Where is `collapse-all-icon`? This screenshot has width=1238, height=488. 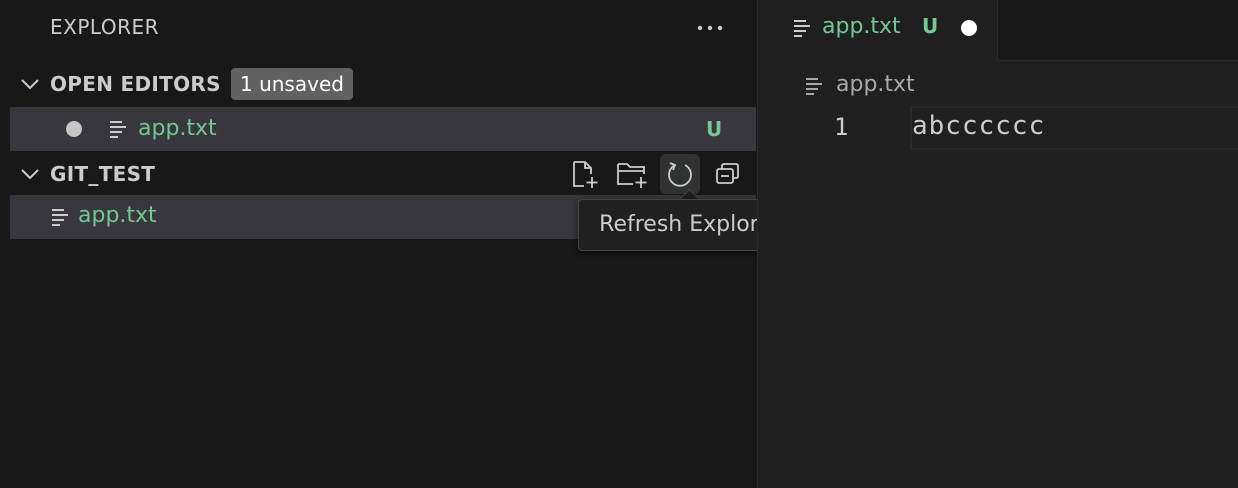
collapse-all-icon is located at coordinates (727, 173).